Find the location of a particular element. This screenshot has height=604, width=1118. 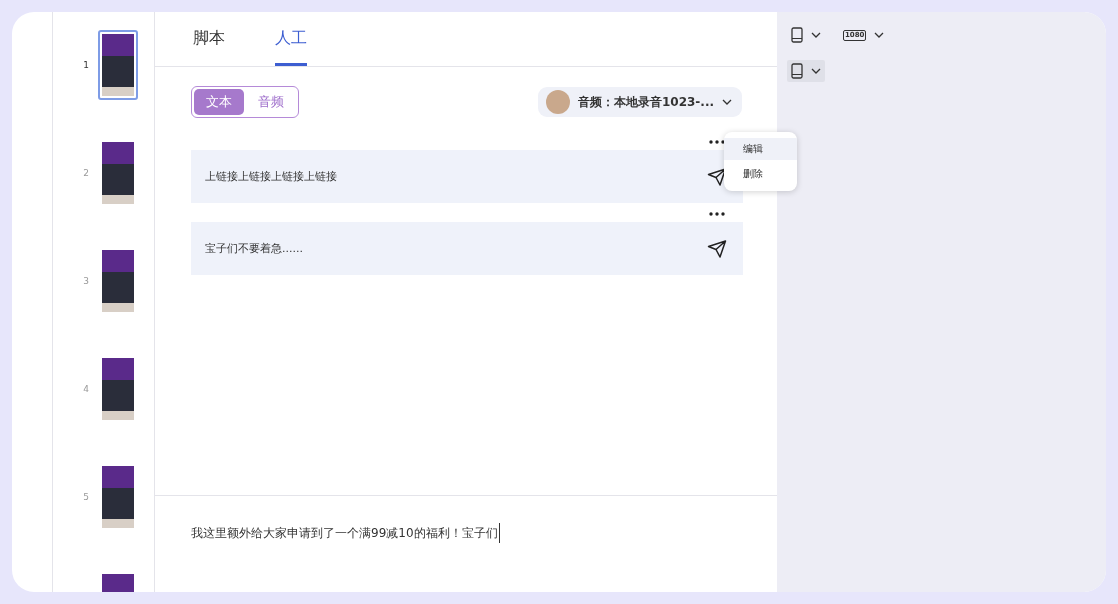

message-card: 上链接上链接上链接上链接 is located at coordinates (467, 176).